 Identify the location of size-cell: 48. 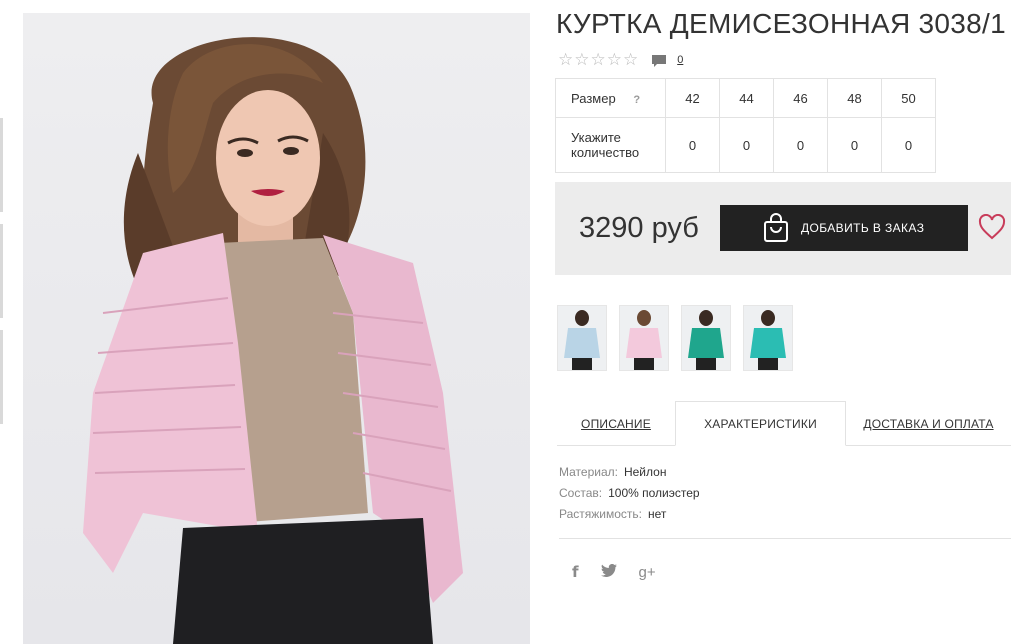
(854, 98).